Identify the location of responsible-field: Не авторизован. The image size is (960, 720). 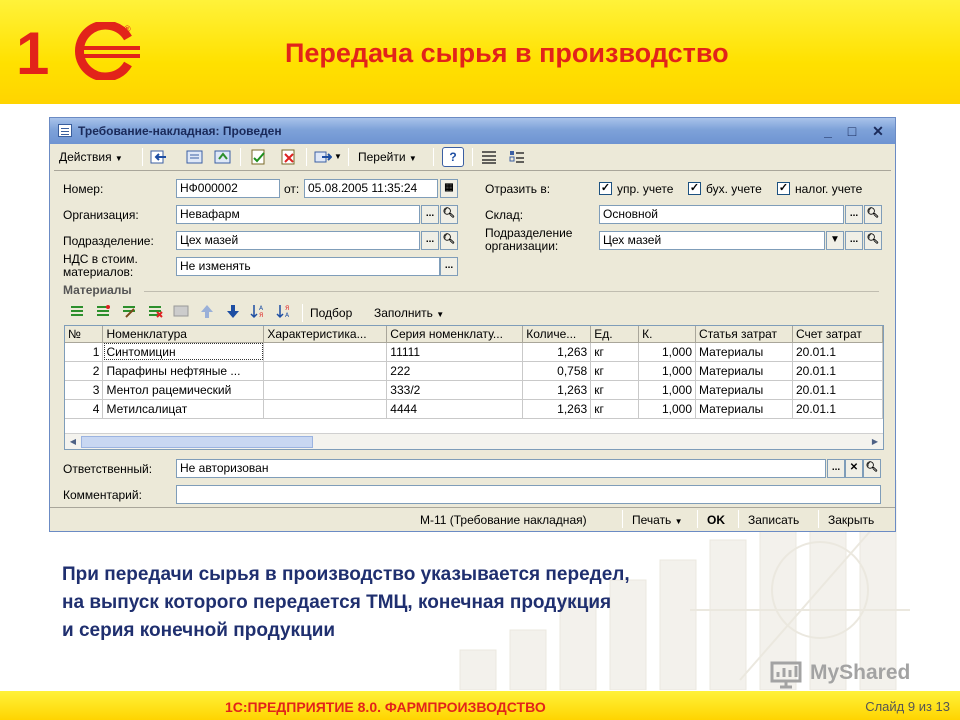
(501, 468).